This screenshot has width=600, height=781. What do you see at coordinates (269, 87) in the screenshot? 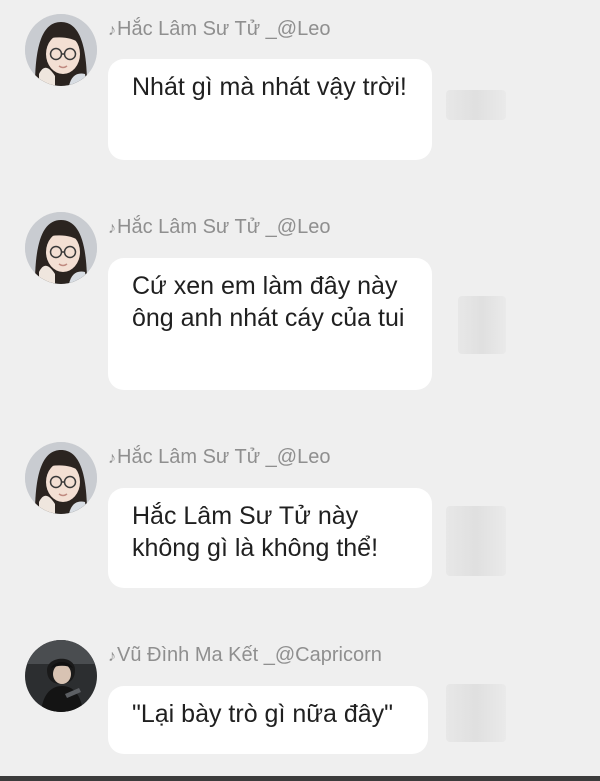
I see `message-text: Nhát gì mà nhát vậy trời!` at bounding box center [269, 87].